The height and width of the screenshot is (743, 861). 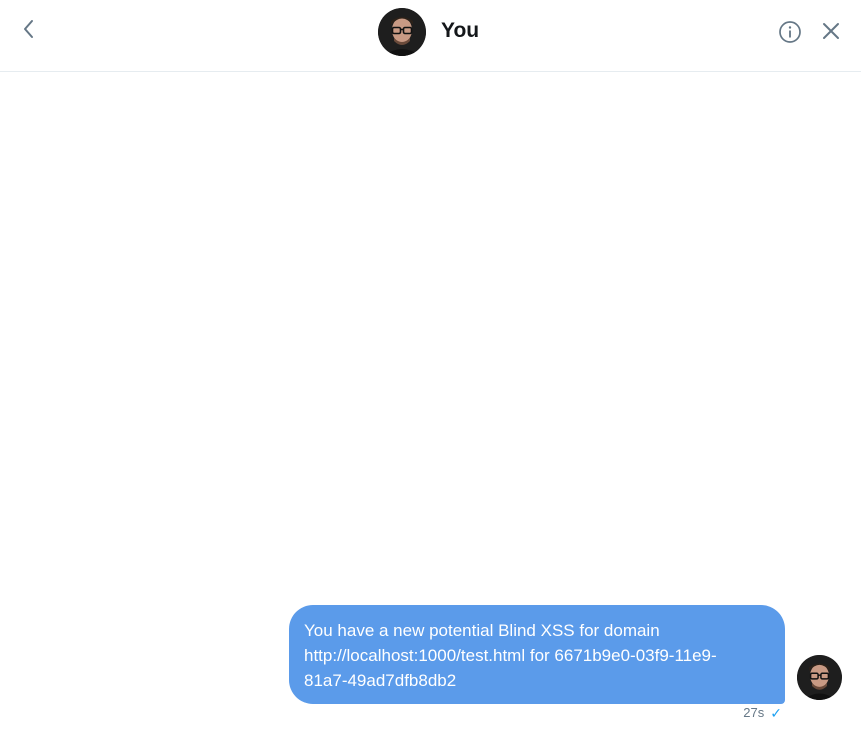 I want to click on info-button, so click(x=790, y=34).